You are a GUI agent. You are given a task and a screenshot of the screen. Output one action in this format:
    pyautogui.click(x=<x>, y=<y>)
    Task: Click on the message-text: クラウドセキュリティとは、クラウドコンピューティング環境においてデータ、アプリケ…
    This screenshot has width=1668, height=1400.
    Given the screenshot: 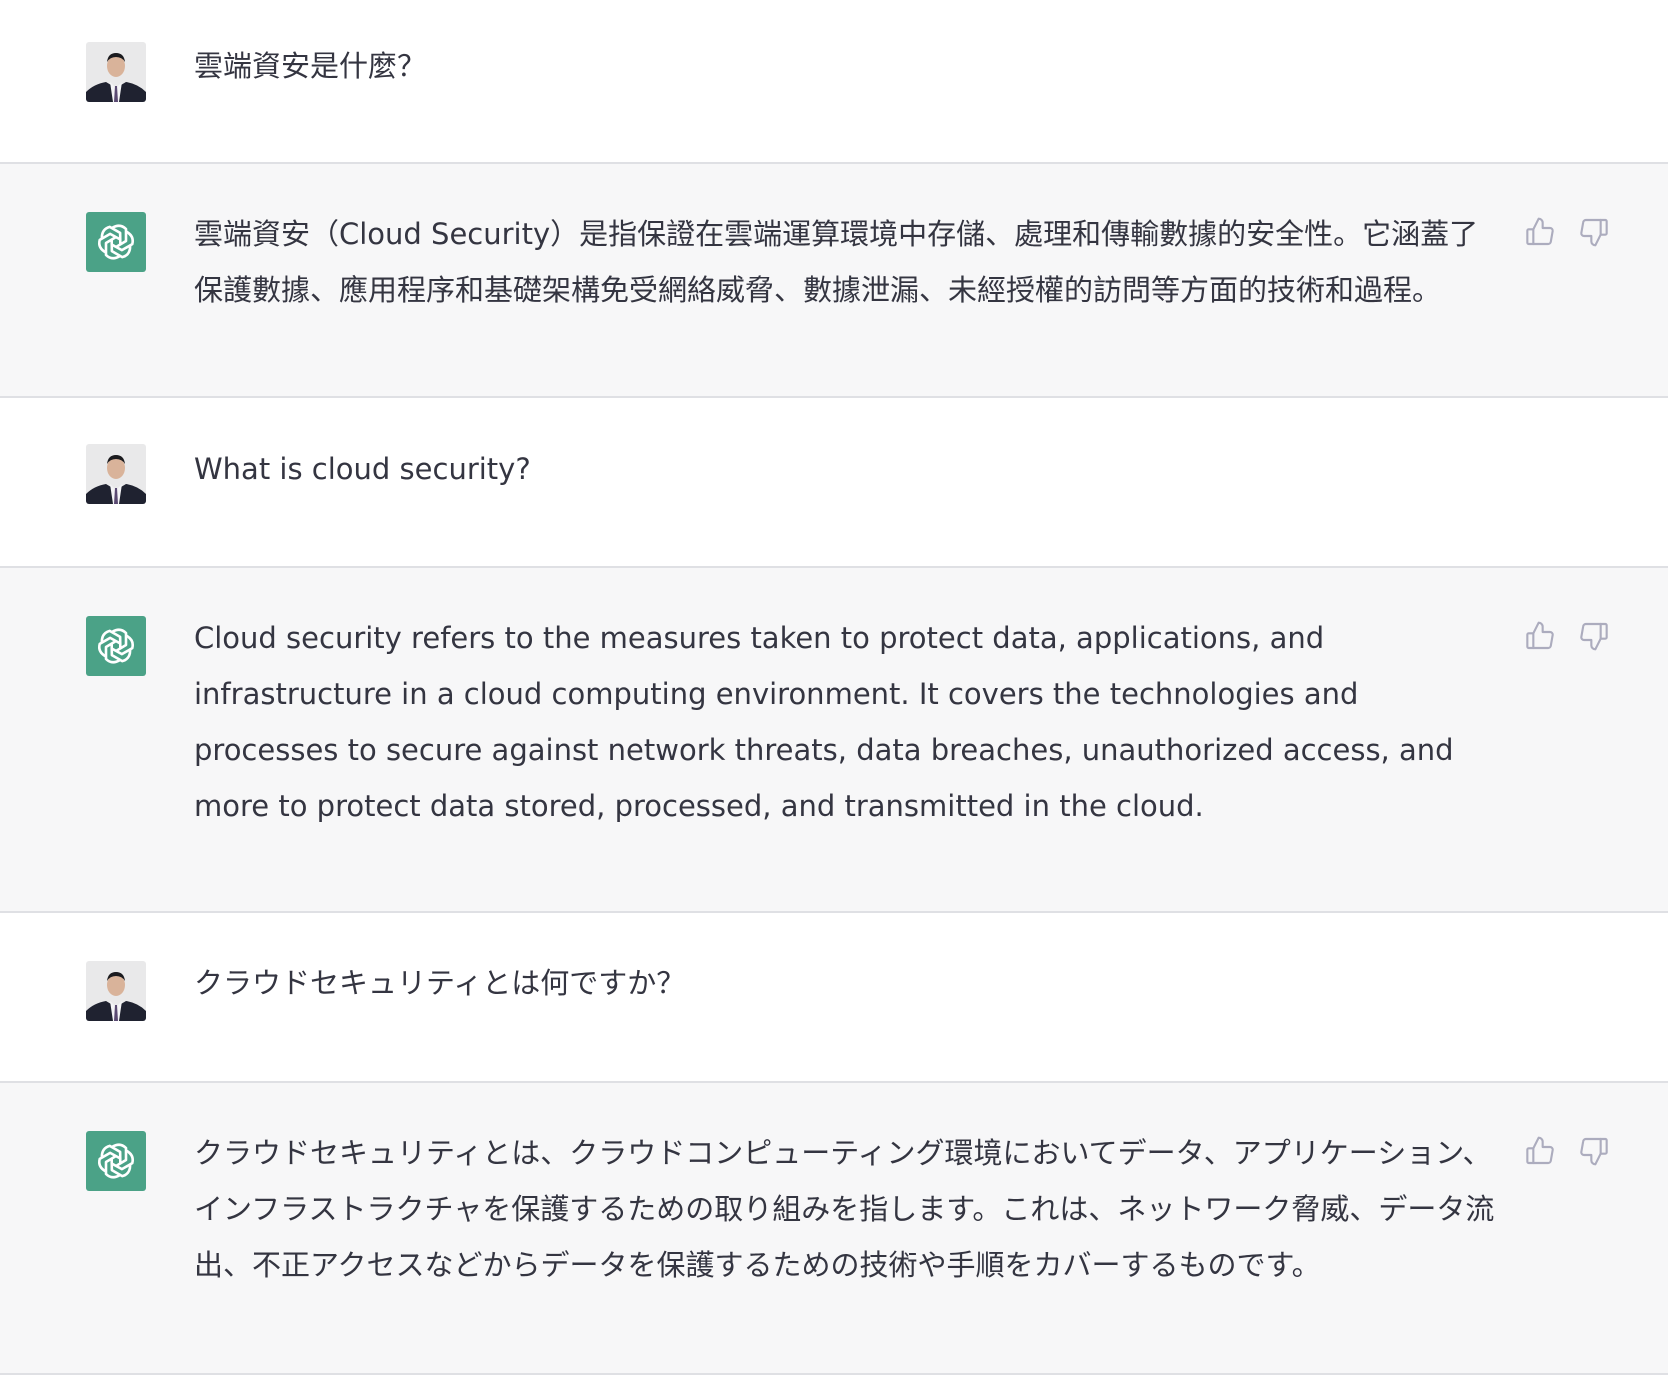 What is the action you would take?
    pyautogui.click(x=844, y=1209)
    